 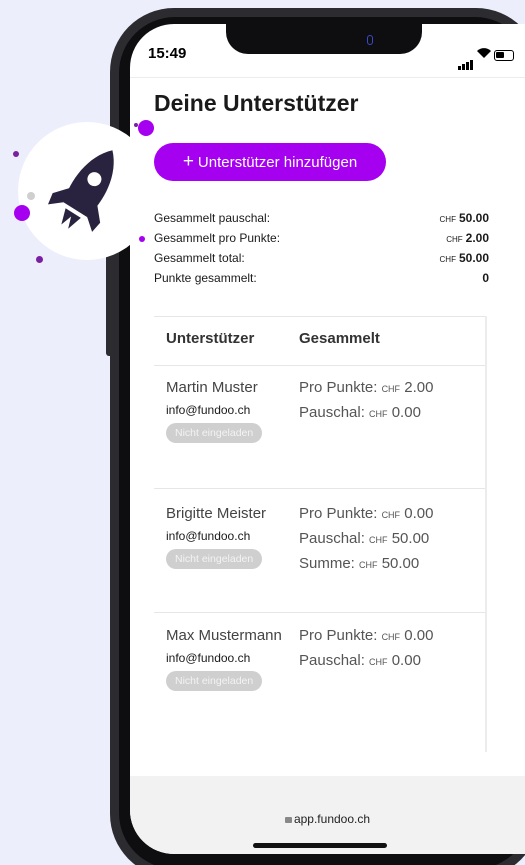 I want to click on rocket-badge, so click(x=87, y=191).